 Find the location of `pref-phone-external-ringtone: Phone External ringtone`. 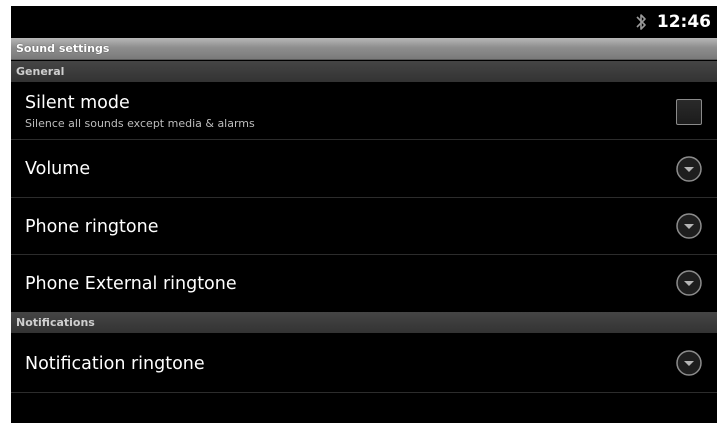

pref-phone-external-ringtone: Phone External ringtone is located at coordinates (364, 283).